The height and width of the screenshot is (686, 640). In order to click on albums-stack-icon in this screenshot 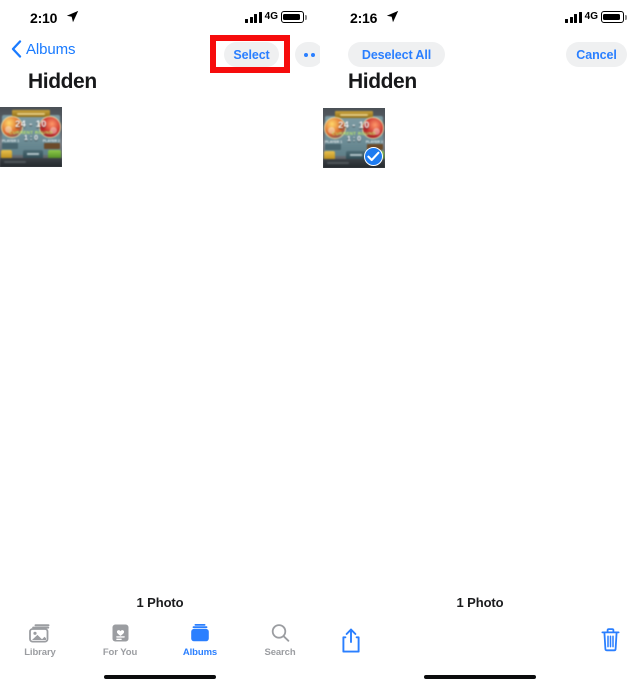, I will do `click(200, 633)`.